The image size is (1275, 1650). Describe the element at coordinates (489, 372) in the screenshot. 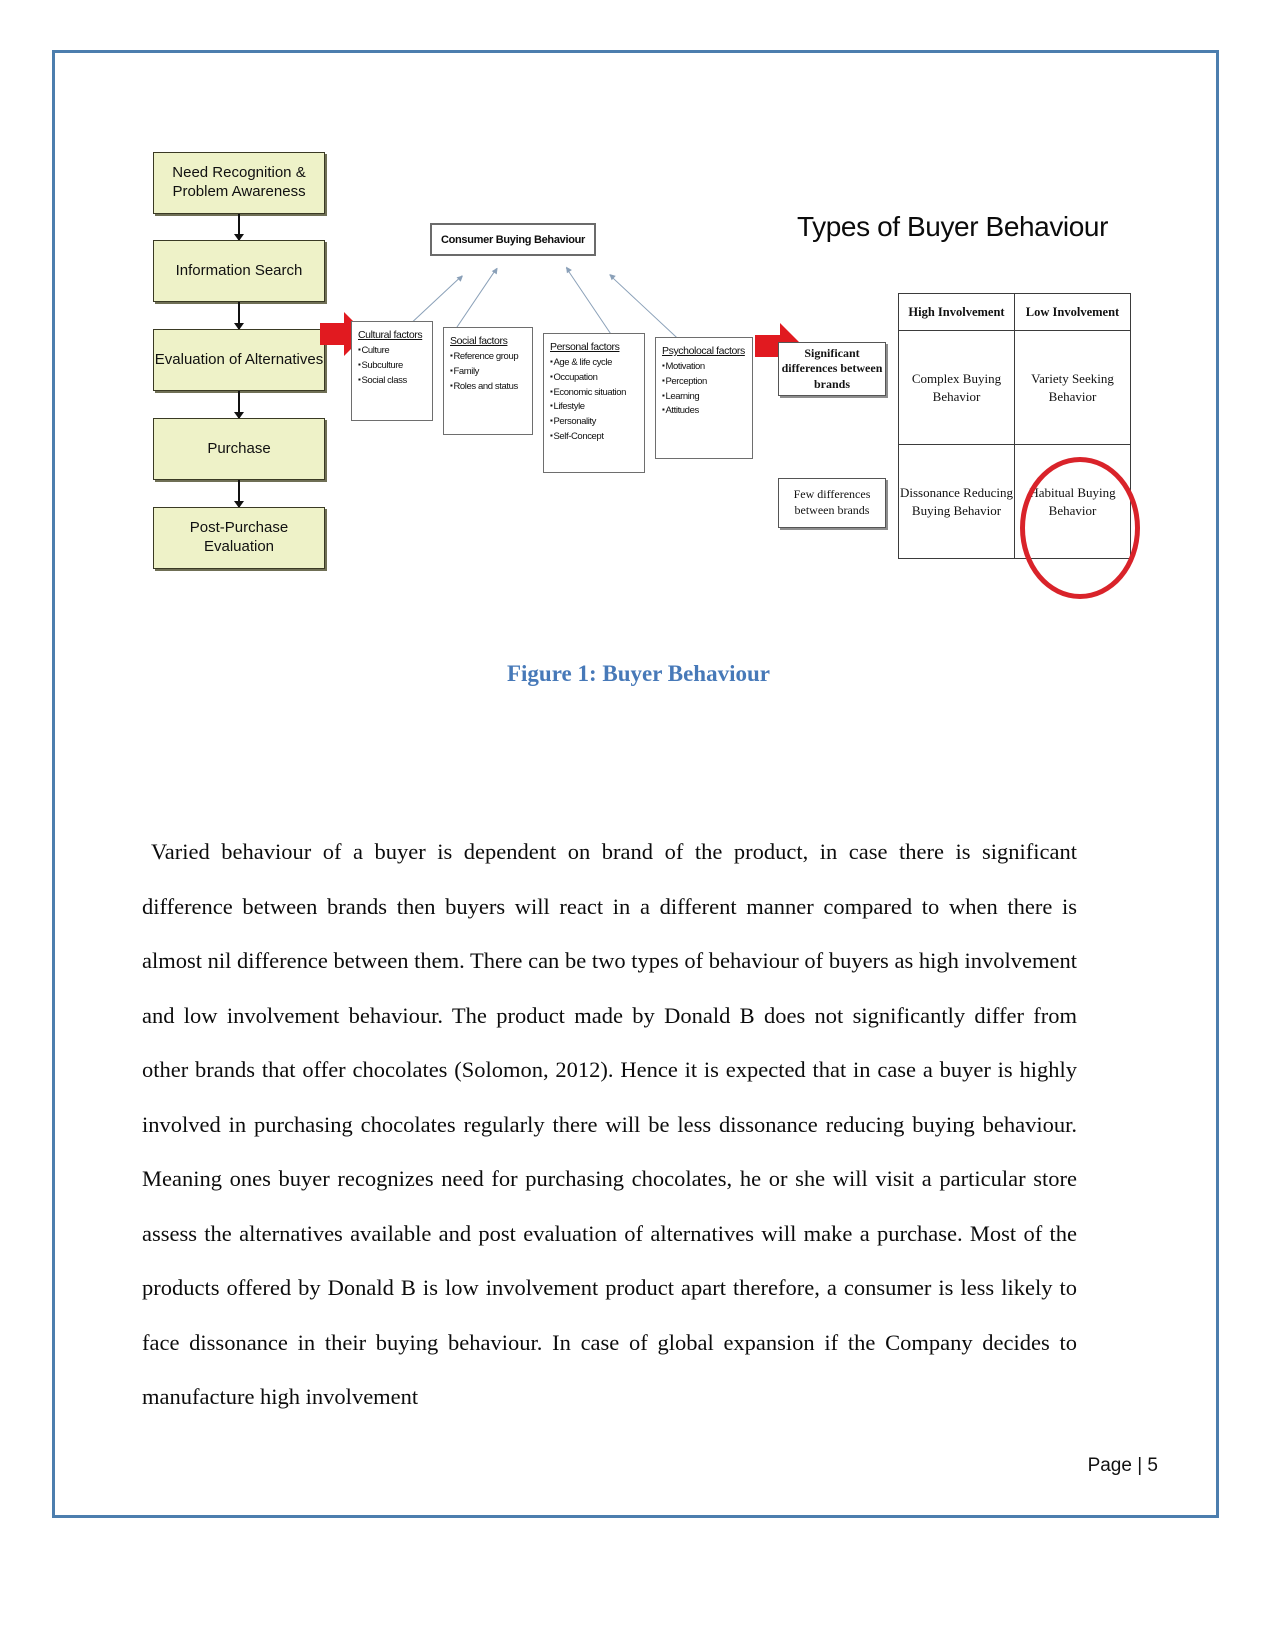

I see `factor-item: Family` at that location.